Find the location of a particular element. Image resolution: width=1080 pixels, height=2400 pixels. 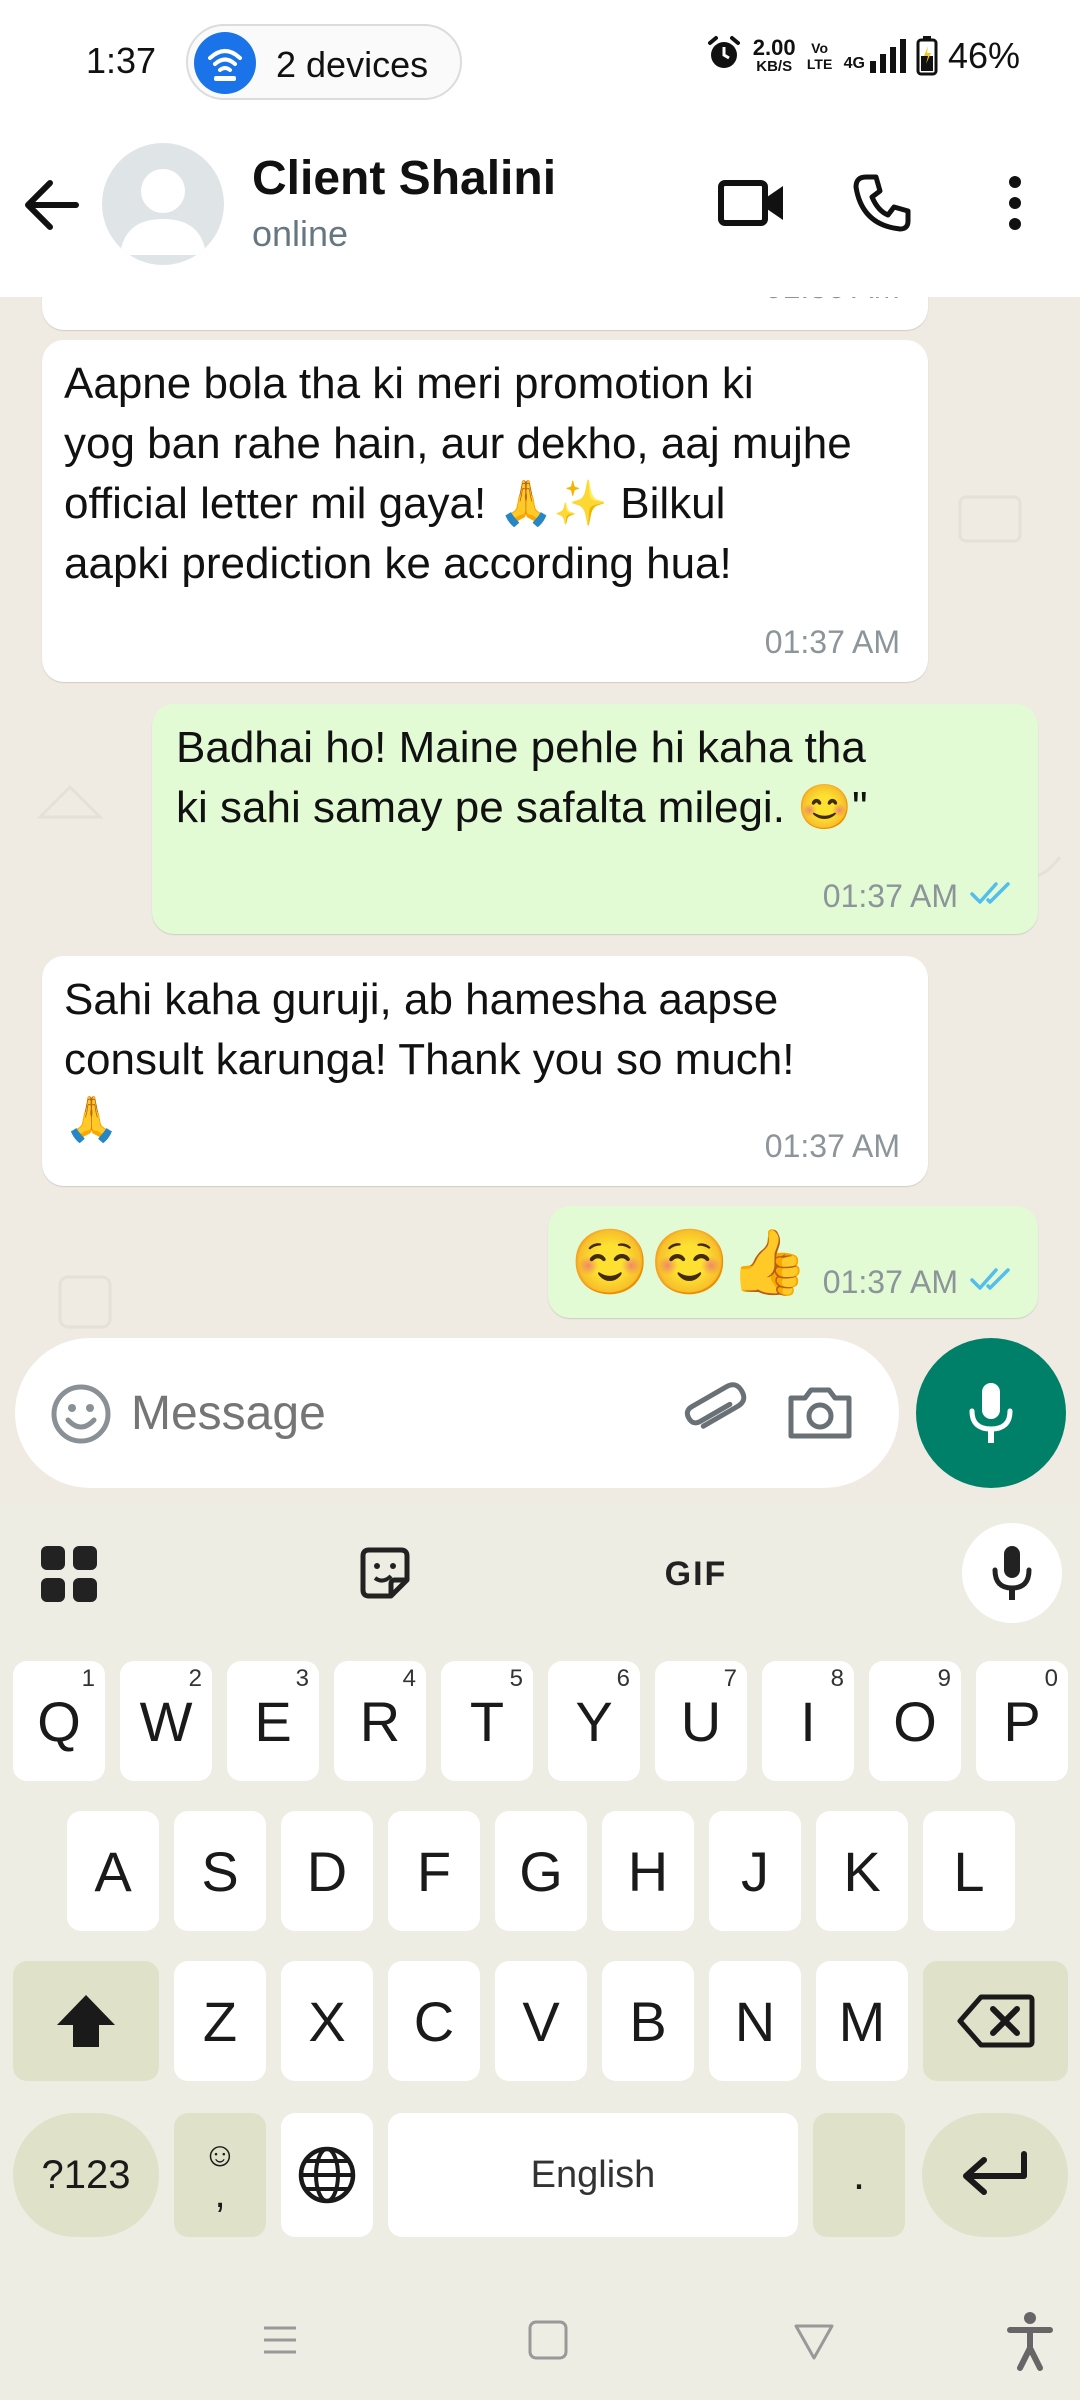

sticker-icon is located at coordinates (385, 1573).